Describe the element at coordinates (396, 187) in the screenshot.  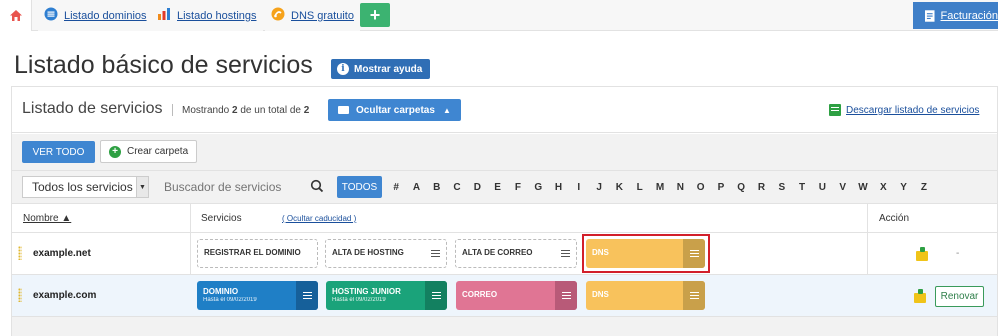
I see `letter-filter-hash: #` at that location.